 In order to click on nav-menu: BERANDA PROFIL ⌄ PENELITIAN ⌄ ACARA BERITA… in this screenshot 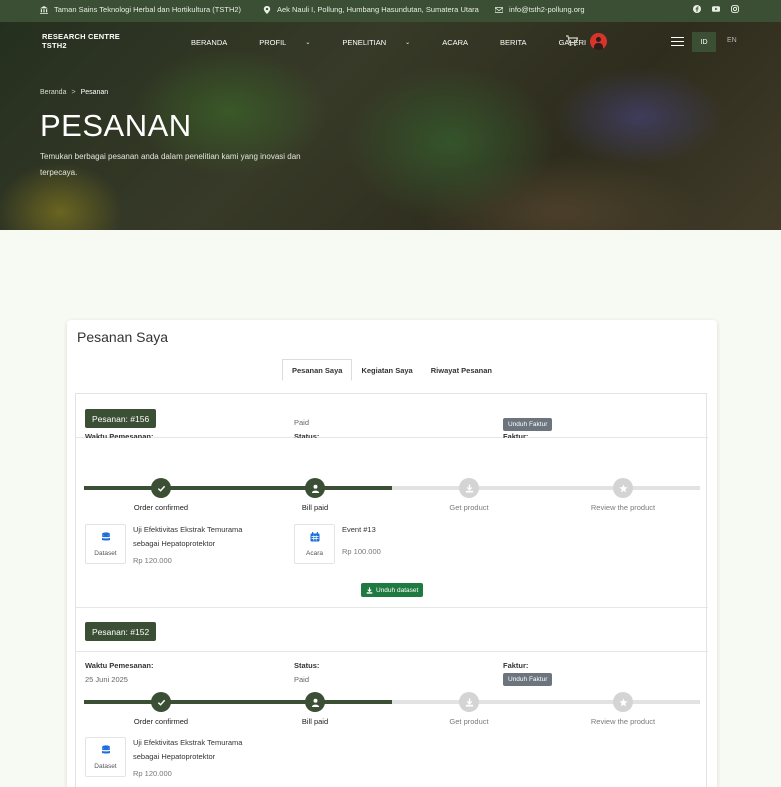, I will do `click(404, 42)`.